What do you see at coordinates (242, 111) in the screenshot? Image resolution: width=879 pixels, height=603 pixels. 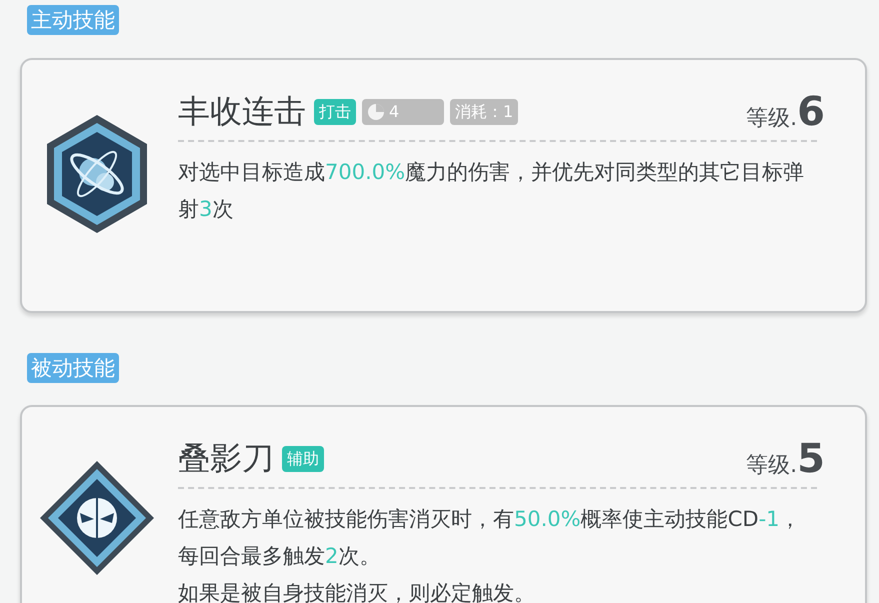 I see `skill-name: 丰收连击` at bounding box center [242, 111].